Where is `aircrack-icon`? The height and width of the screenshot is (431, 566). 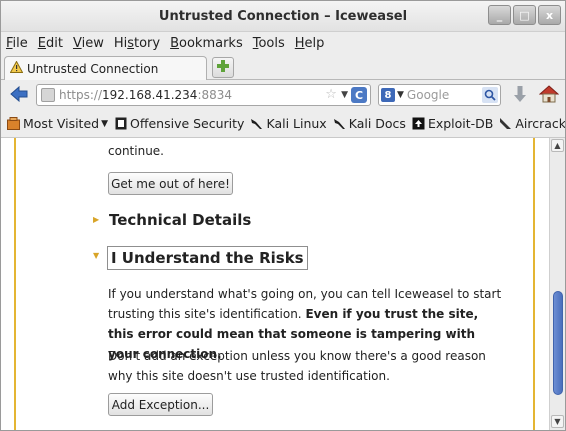 aircrack-icon is located at coordinates (505, 123).